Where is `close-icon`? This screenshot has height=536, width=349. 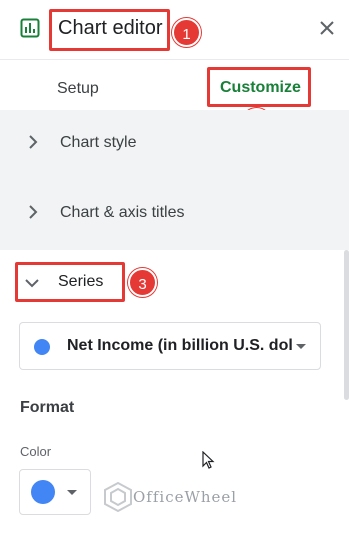 close-icon is located at coordinates (327, 28).